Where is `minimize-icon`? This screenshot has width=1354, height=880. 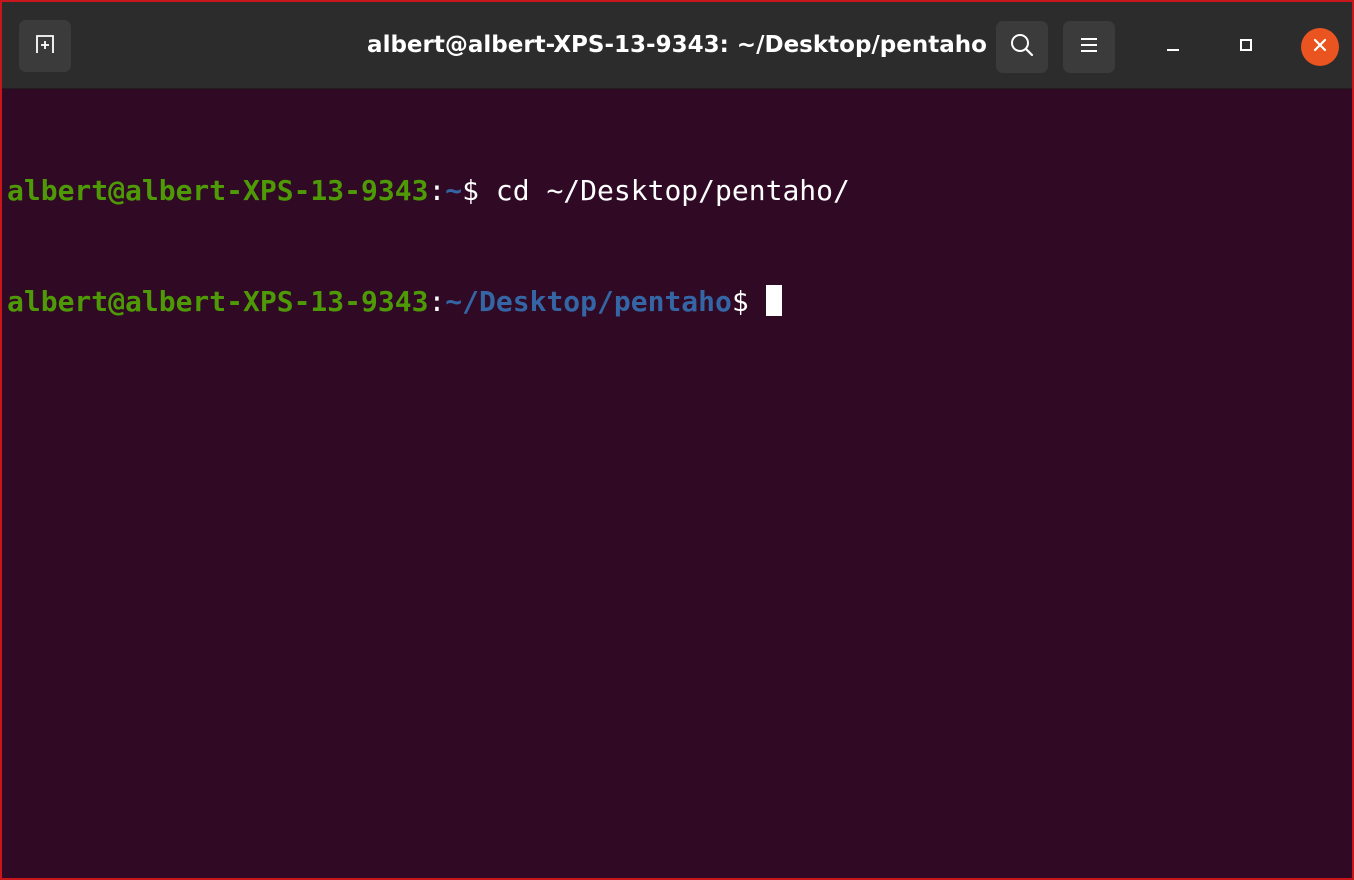 minimize-icon is located at coordinates (1173, 47).